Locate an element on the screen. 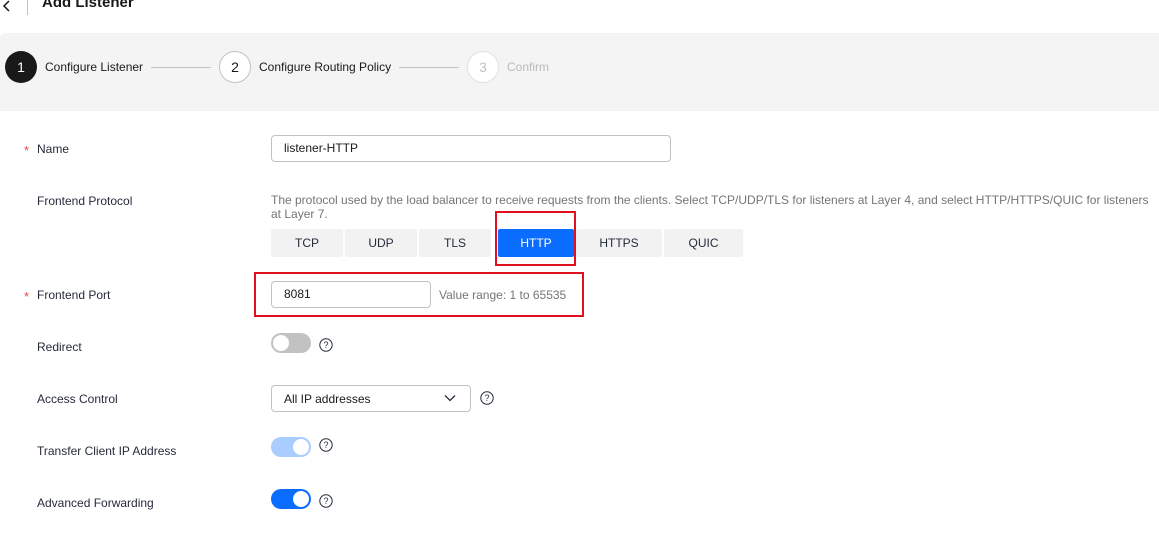  page-title: Add Listener is located at coordinates (88, 5).